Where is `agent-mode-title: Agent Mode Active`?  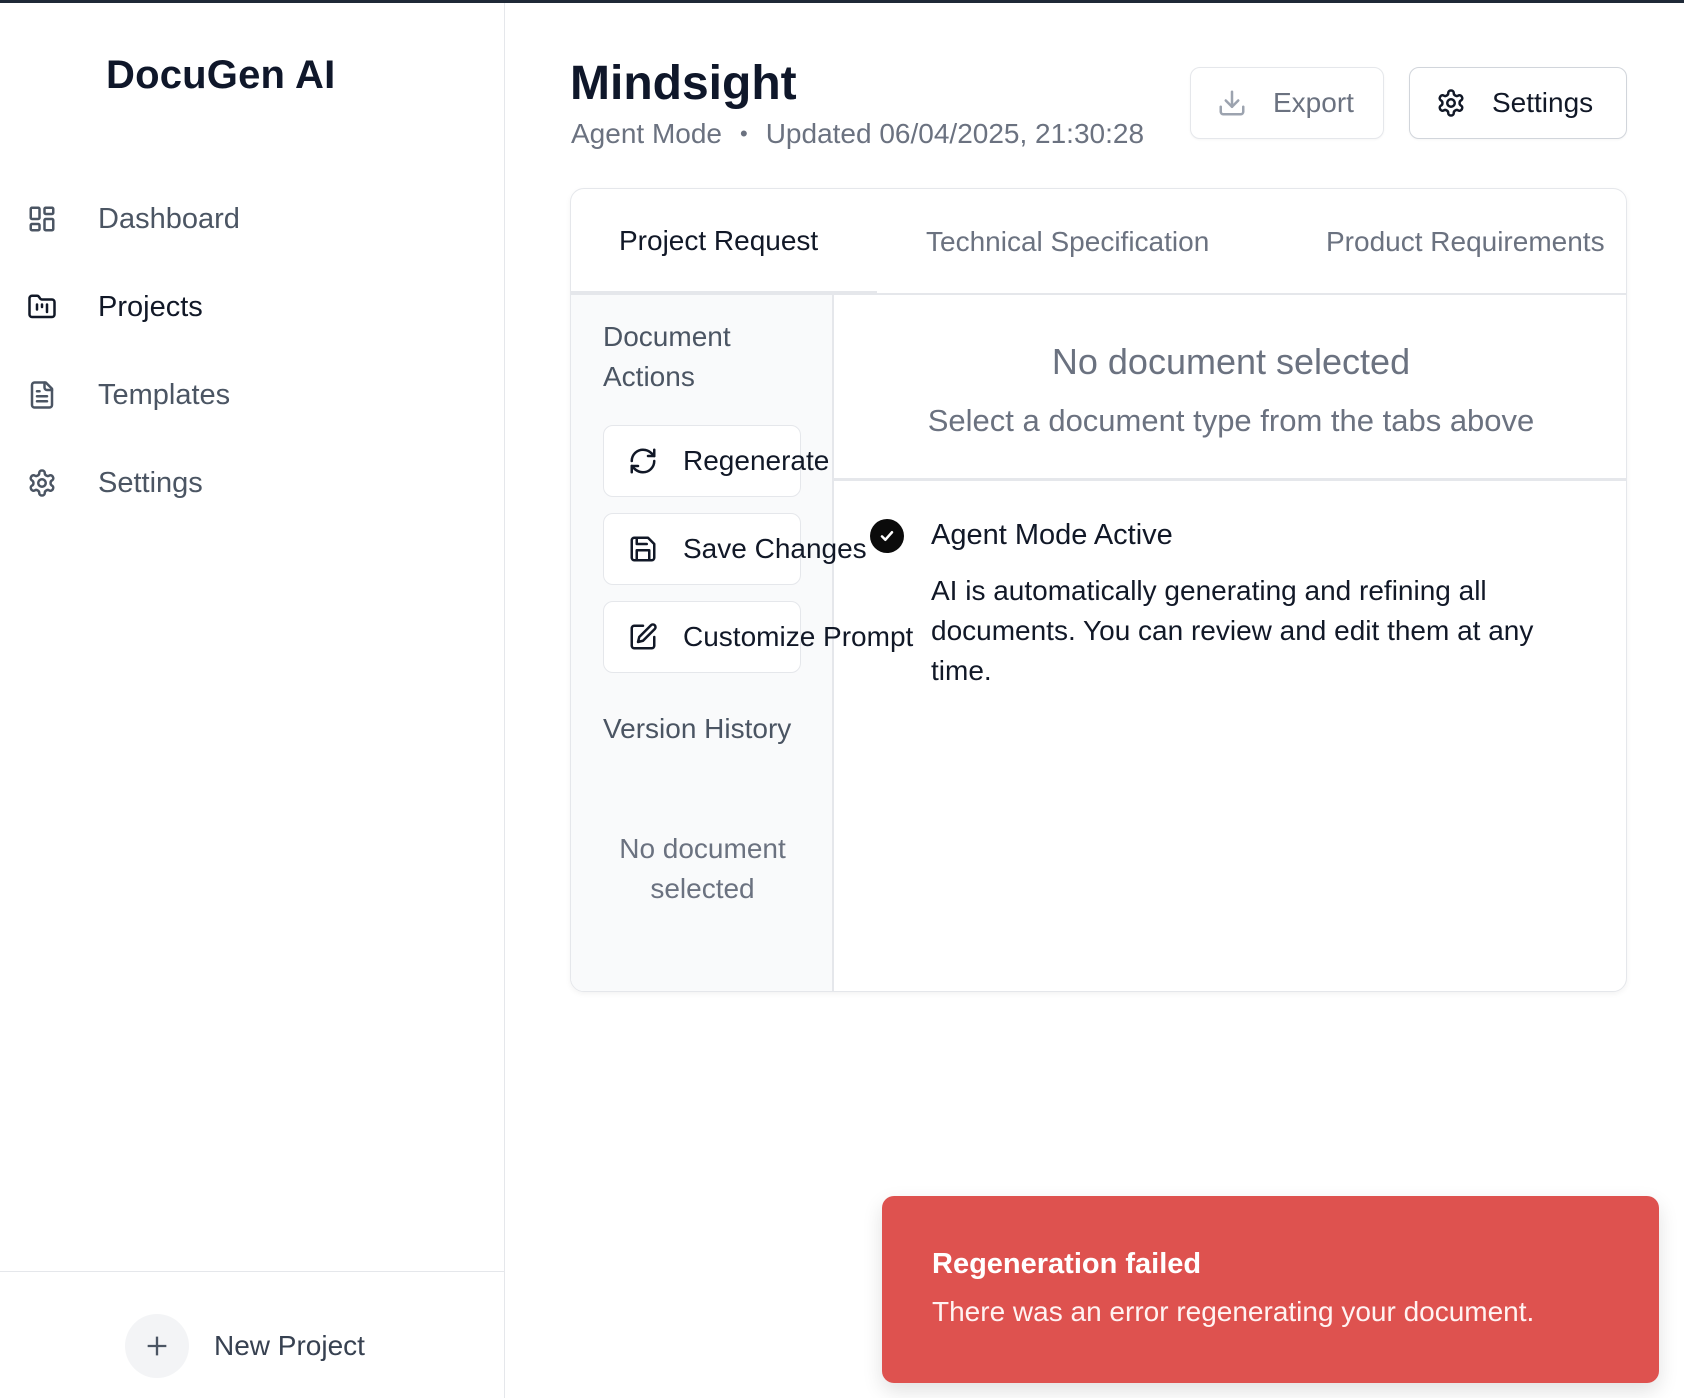
agent-mode-title: Agent Mode Active is located at coordinates (1052, 535).